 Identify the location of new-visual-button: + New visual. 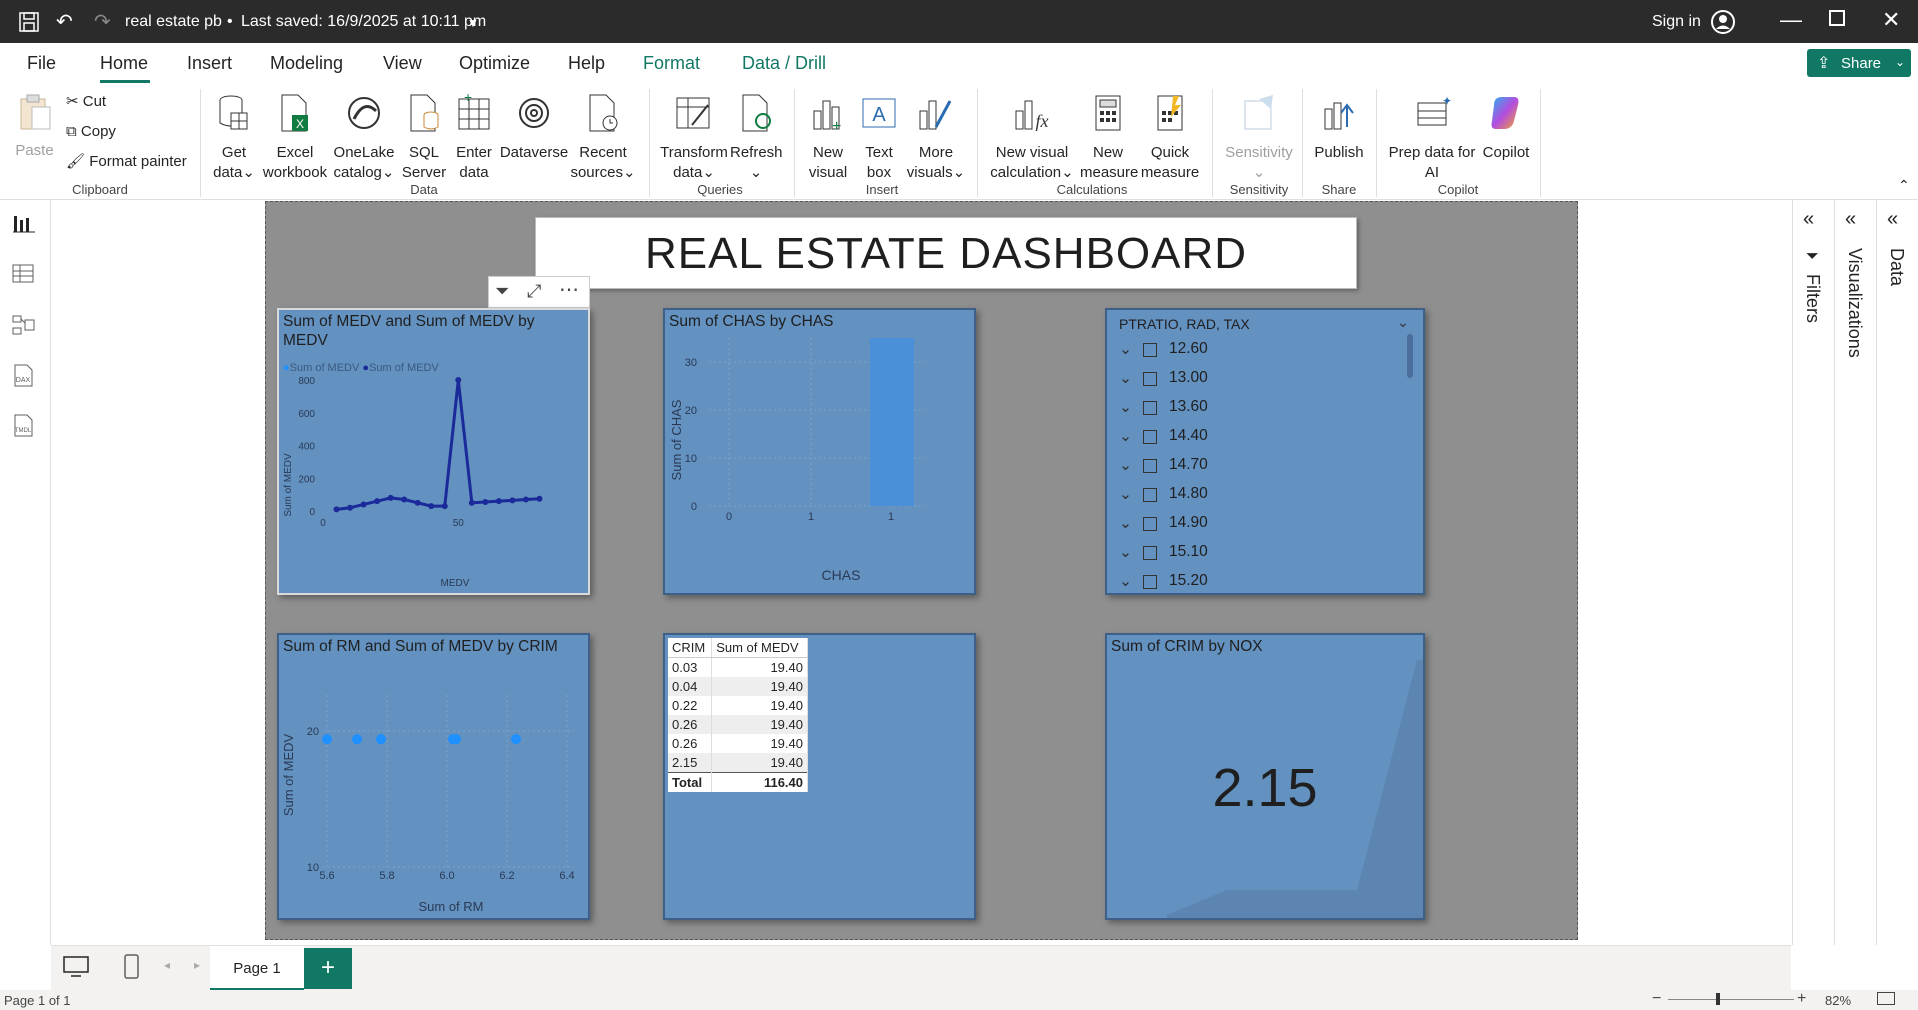
(828, 138).